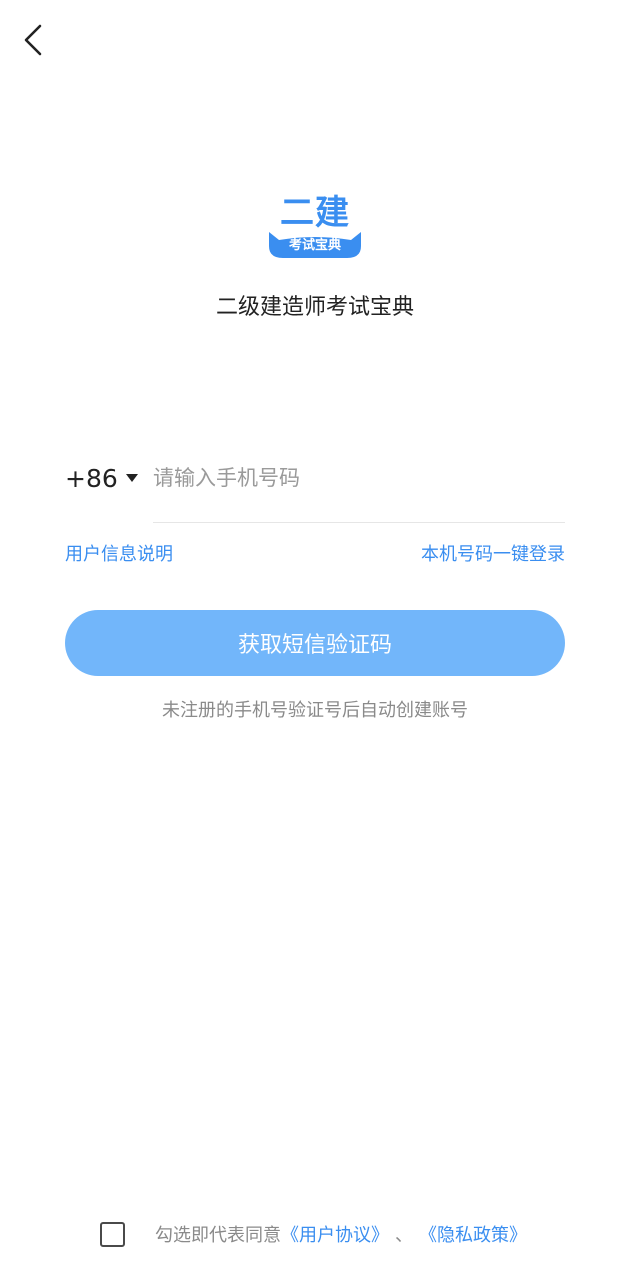 The width and height of the screenshot is (630, 1280). What do you see at coordinates (315, 213) in the screenshot?
I see `logo-main-text: 二建` at bounding box center [315, 213].